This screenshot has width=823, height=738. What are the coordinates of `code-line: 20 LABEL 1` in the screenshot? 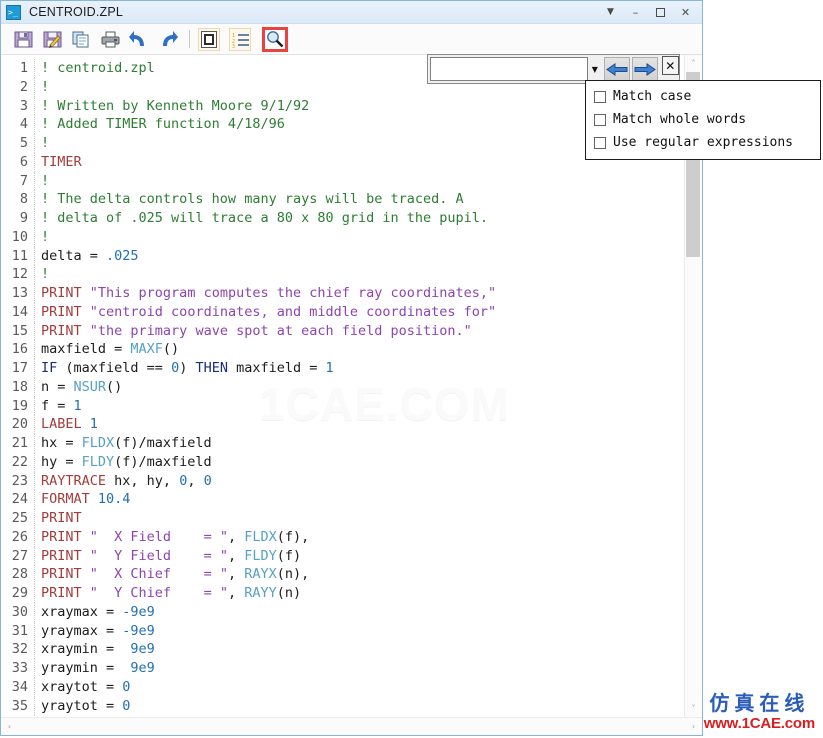 It's located at (342, 424).